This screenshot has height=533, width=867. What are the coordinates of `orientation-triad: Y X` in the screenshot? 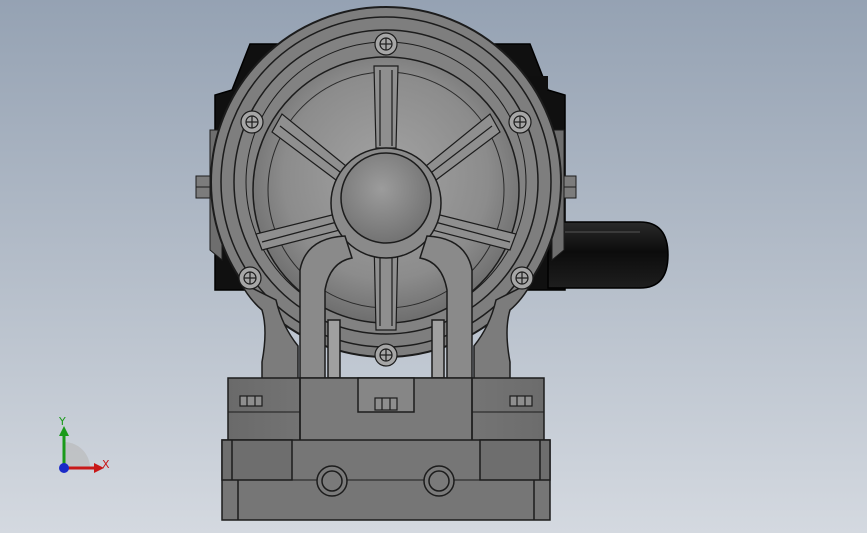 It's located at (83, 447).